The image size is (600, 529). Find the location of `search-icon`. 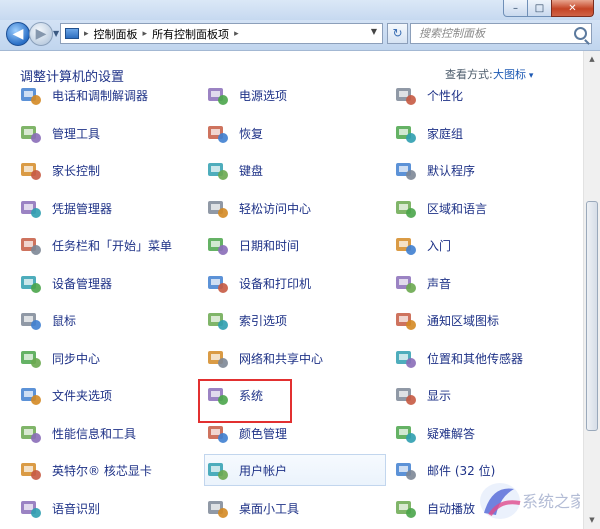

search-icon is located at coordinates (580, 33).